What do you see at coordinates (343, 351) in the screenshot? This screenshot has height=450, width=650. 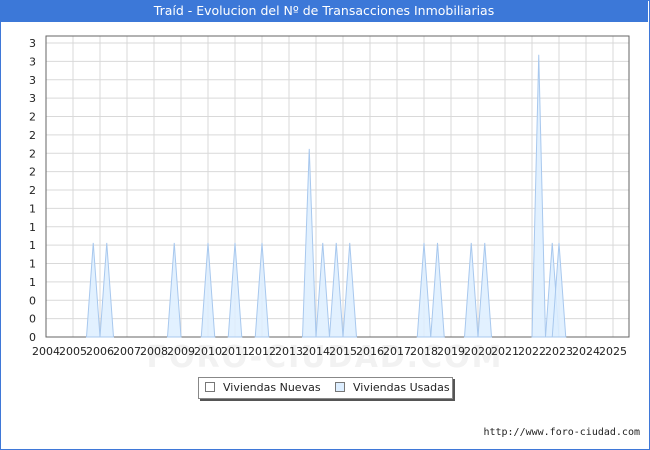 I see `x-tick-label: 2015` at bounding box center [343, 351].